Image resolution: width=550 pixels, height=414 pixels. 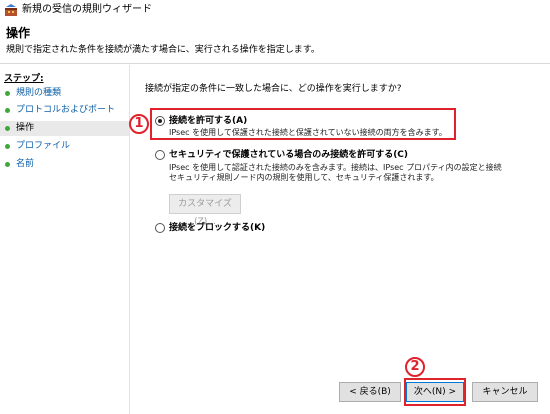 I want to click on title-bar: 新規の受信の規則ウィザード, so click(x=275, y=10).